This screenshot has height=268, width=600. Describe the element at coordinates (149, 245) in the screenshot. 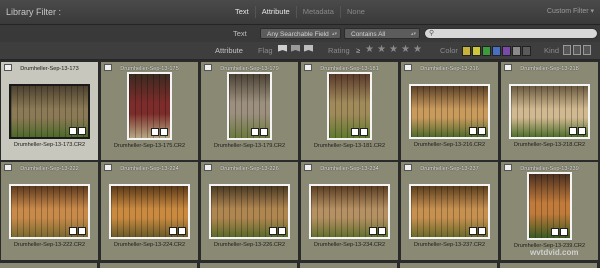

I see `cell-caption: Drumheller-Sep-13-224.CR2` at that location.